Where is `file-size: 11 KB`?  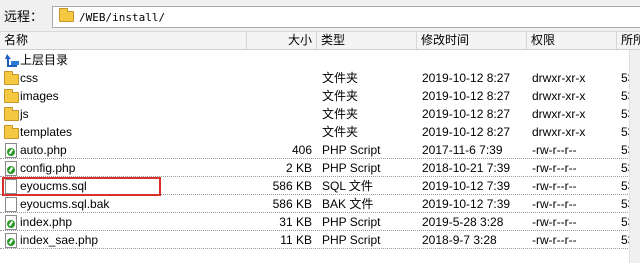
file-size: 11 KB is located at coordinates (296, 240).